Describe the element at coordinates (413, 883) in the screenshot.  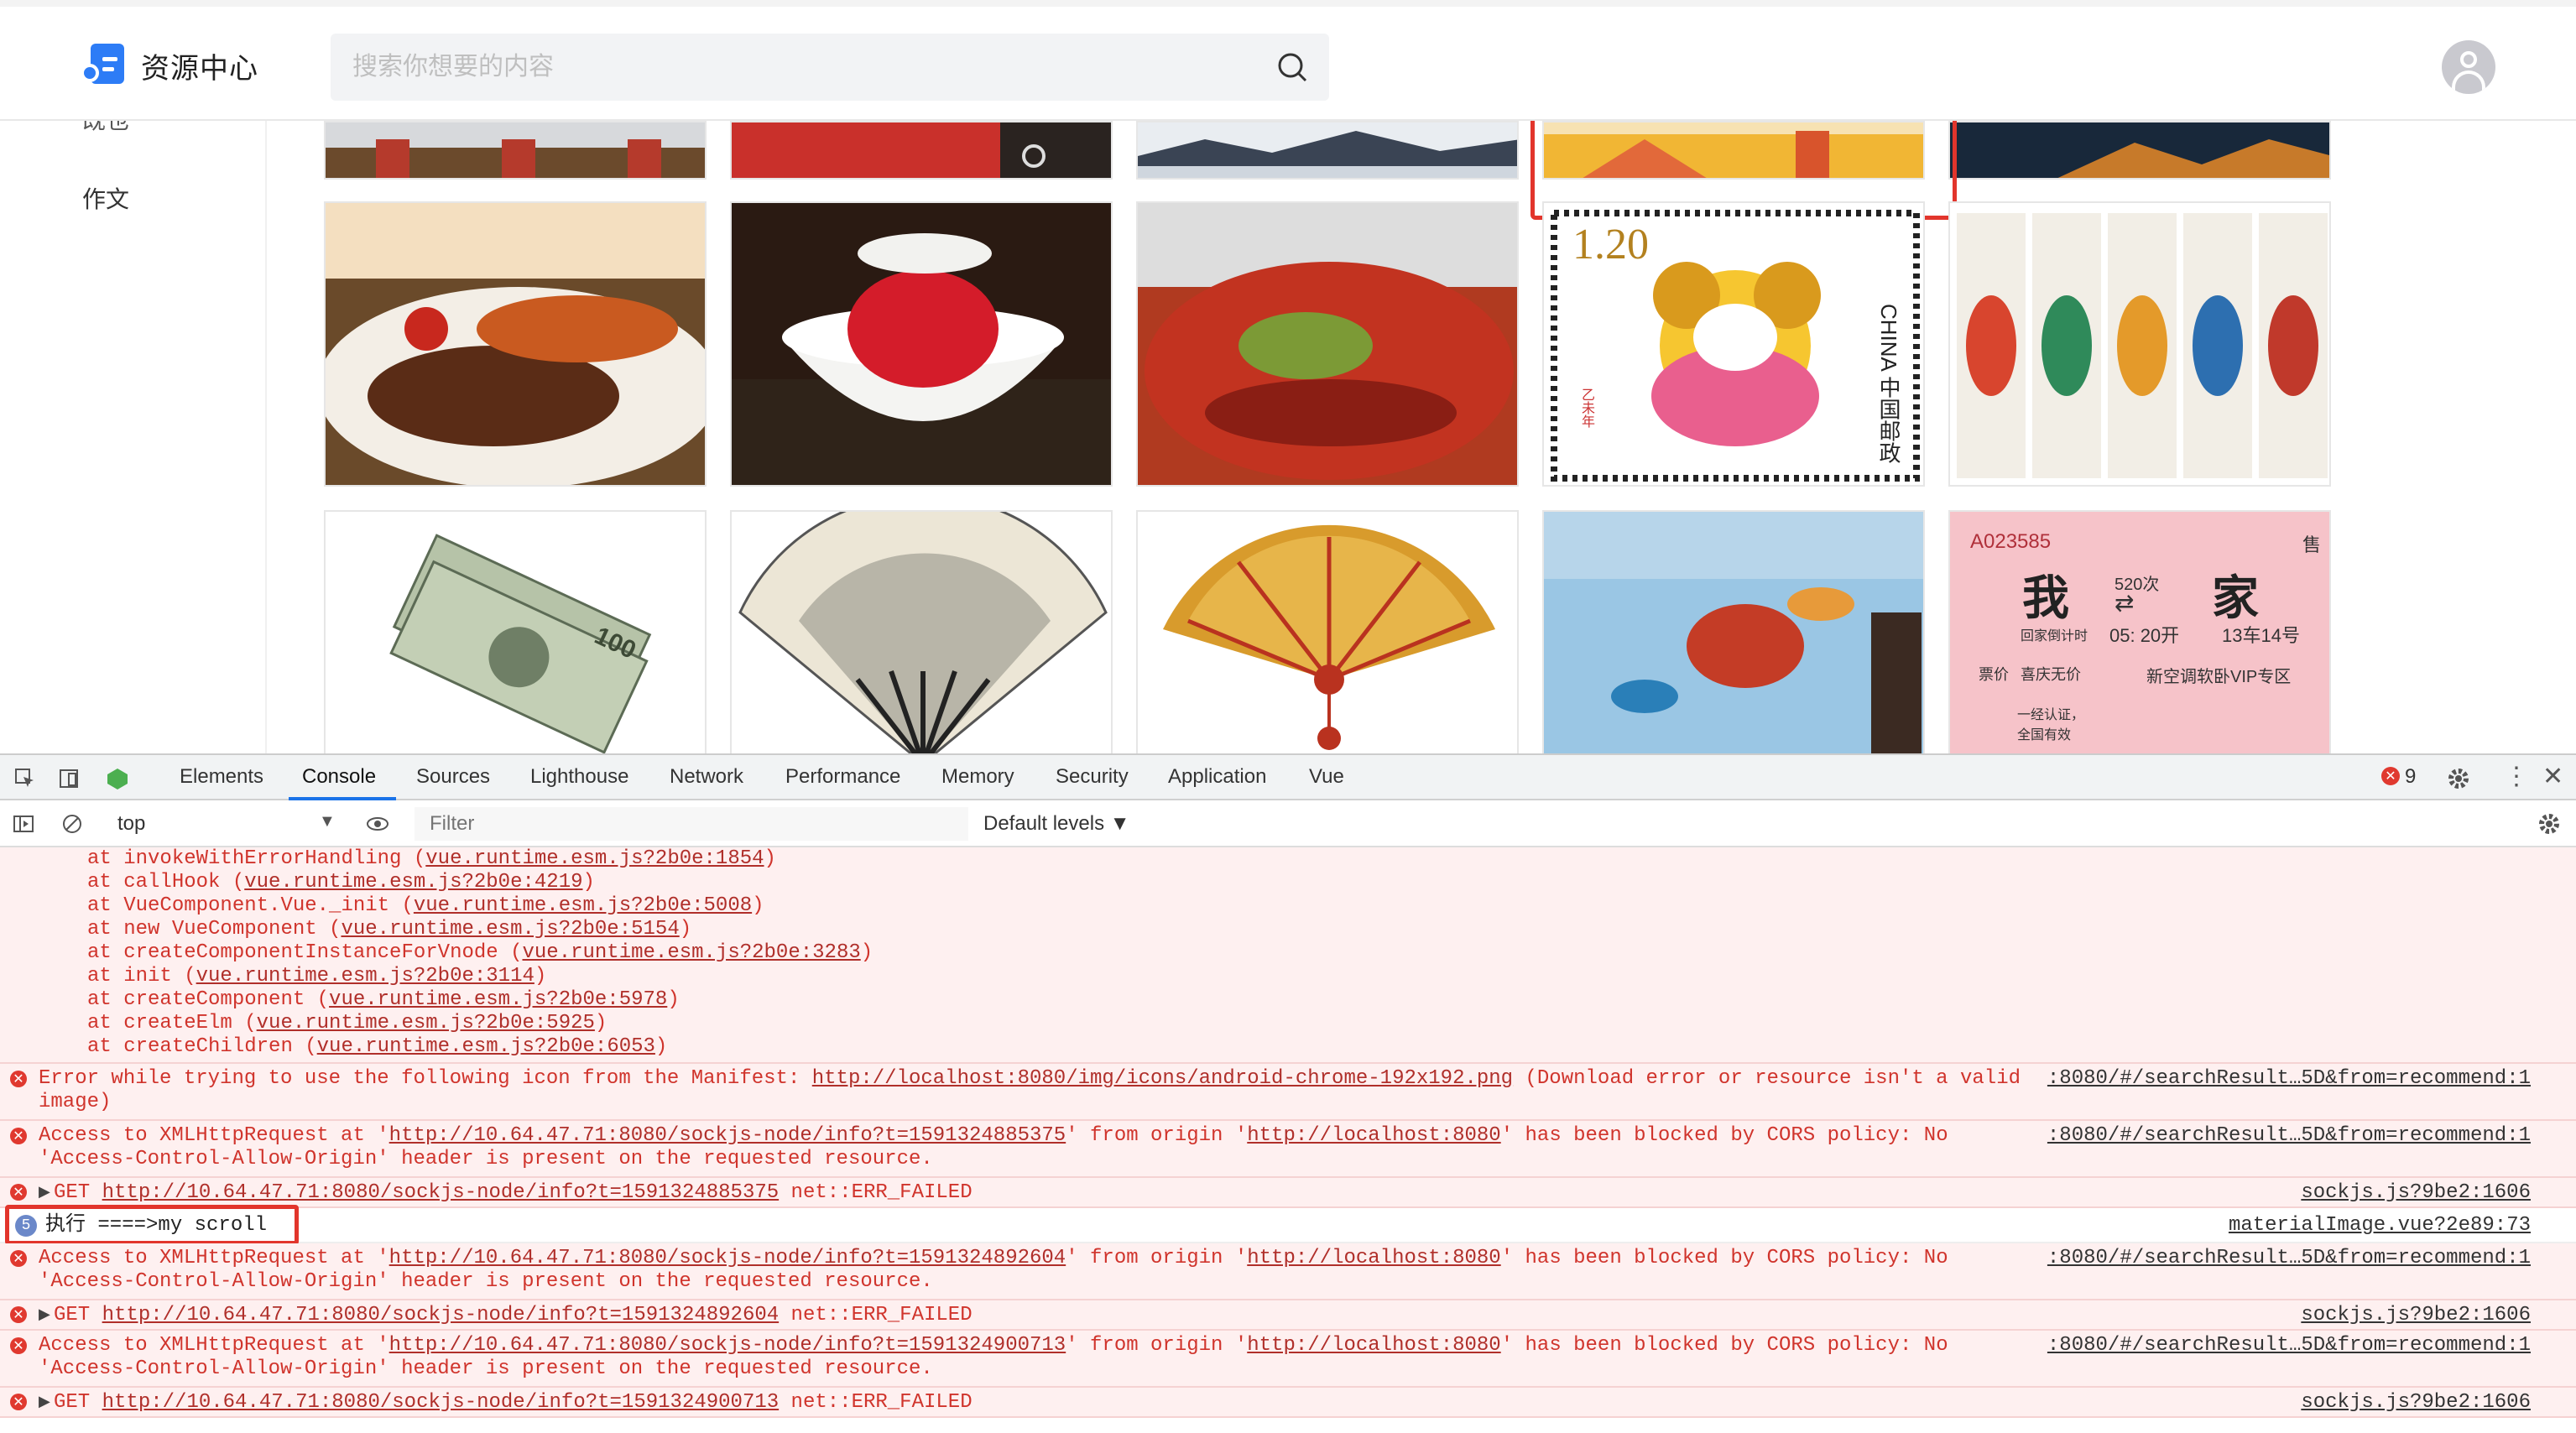
I see `stack-link: vue.runtime.esm.js?2b0e:4219` at that location.